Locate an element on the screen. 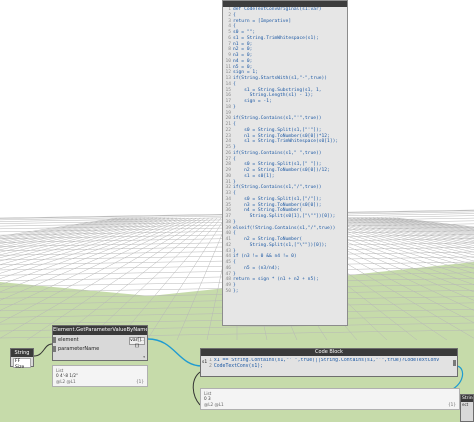 This screenshot has width=474, height=422. code-text: n5 = 0; is located at coordinates (242, 67).